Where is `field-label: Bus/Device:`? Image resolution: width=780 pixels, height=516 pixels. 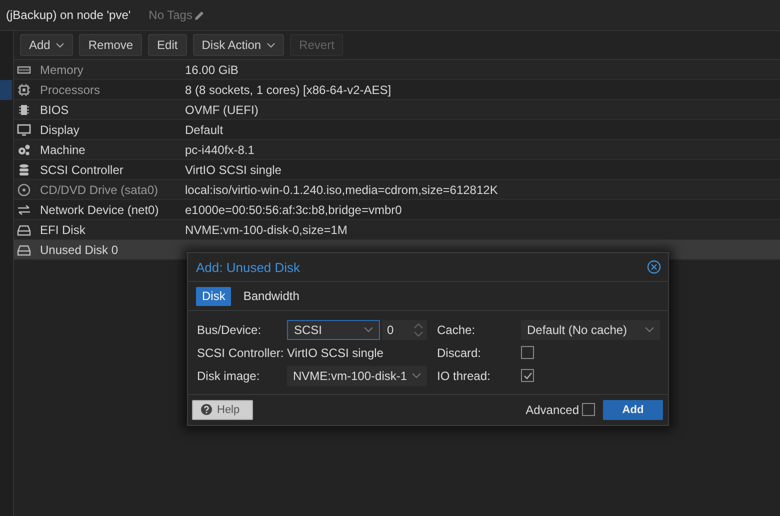 field-label: Bus/Device: is located at coordinates (229, 329).